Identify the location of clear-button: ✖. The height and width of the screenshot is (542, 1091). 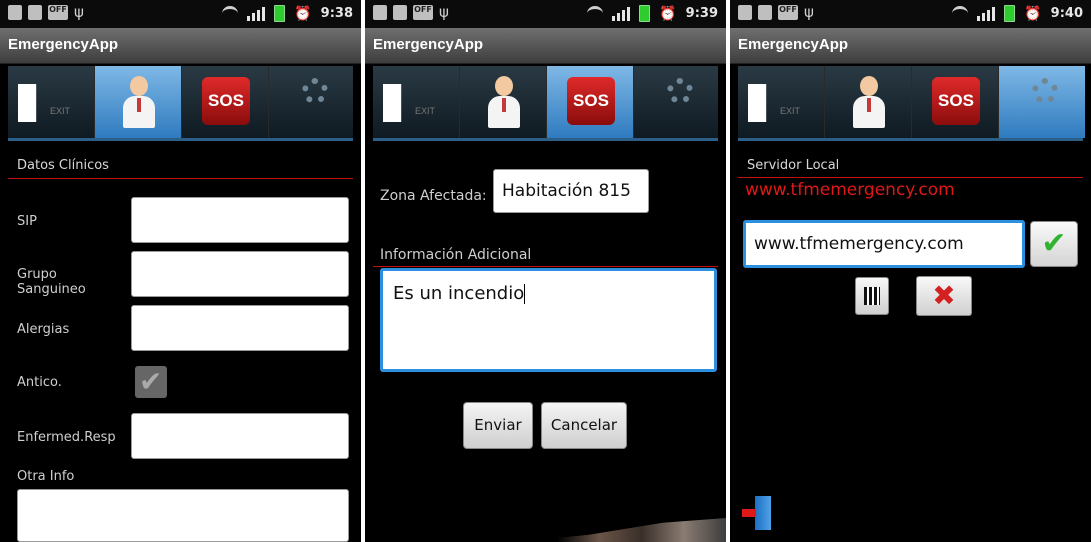
(944, 296).